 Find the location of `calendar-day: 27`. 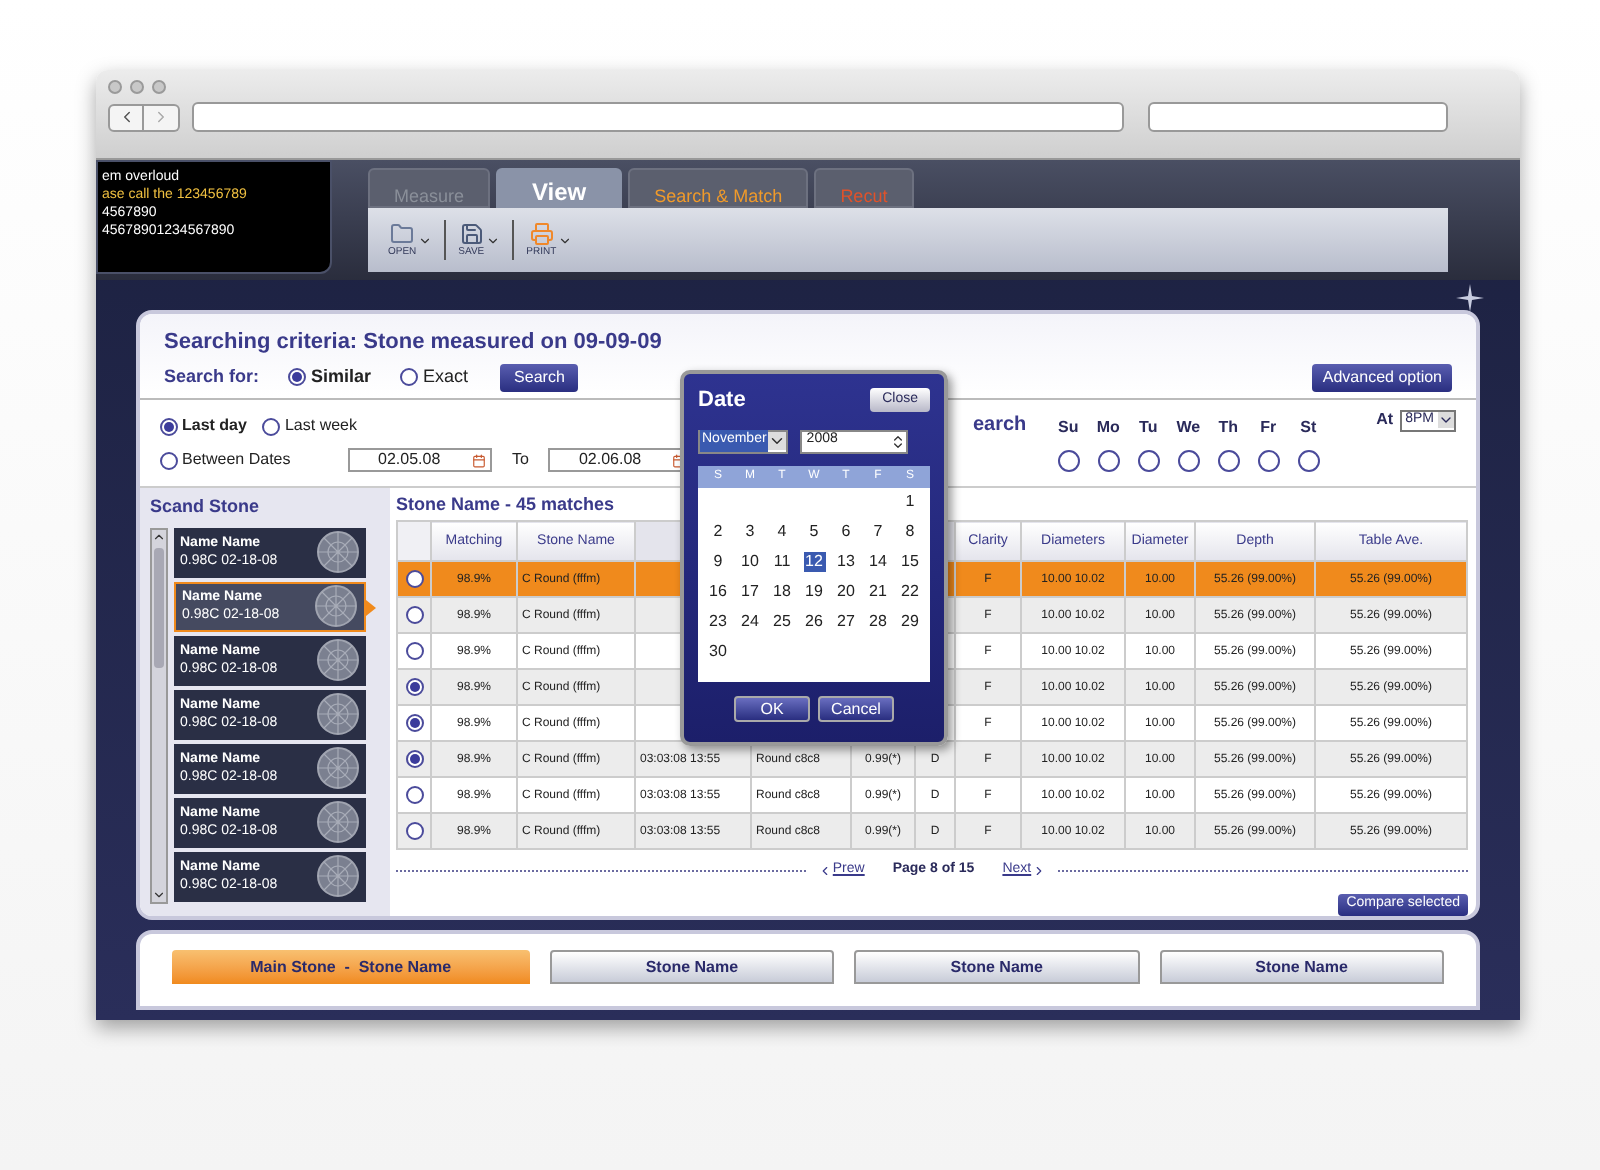

calendar-day: 27 is located at coordinates (846, 622).